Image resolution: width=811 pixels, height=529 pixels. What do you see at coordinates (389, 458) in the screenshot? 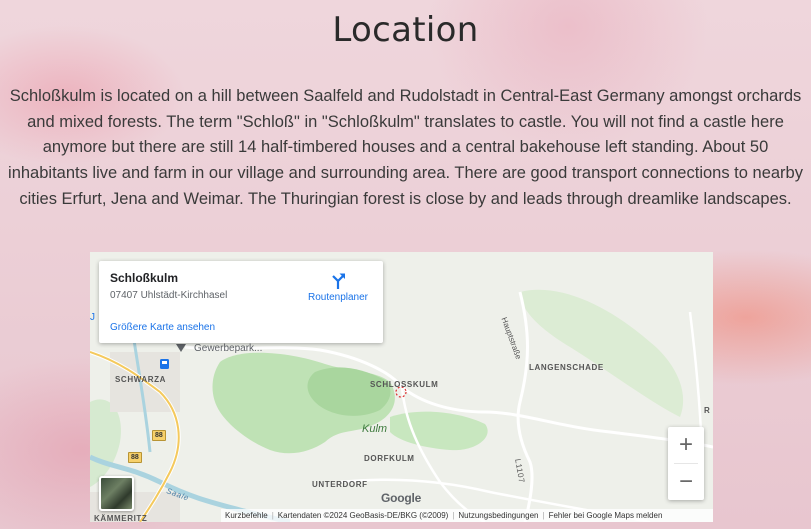
I see `map-label-dorfkulm: DORFKULM` at bounding box center [389, 458].